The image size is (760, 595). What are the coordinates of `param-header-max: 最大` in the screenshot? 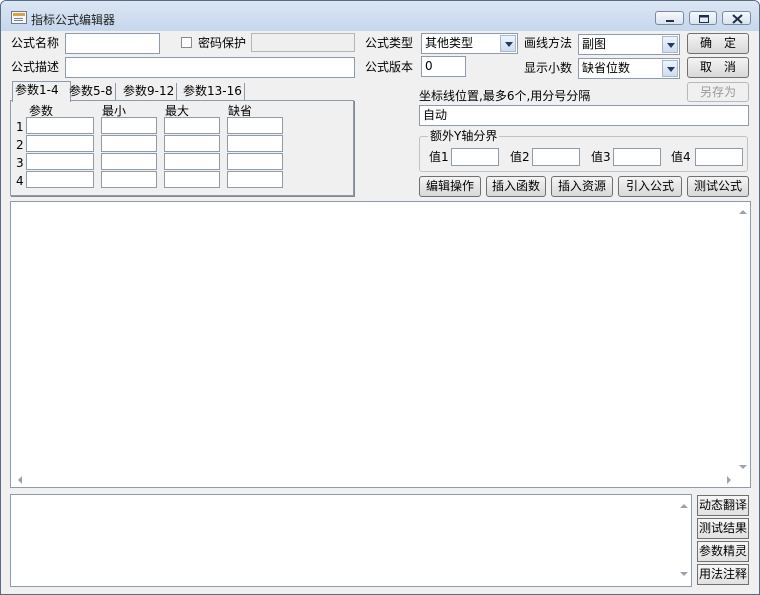 It's located at (177, 111).